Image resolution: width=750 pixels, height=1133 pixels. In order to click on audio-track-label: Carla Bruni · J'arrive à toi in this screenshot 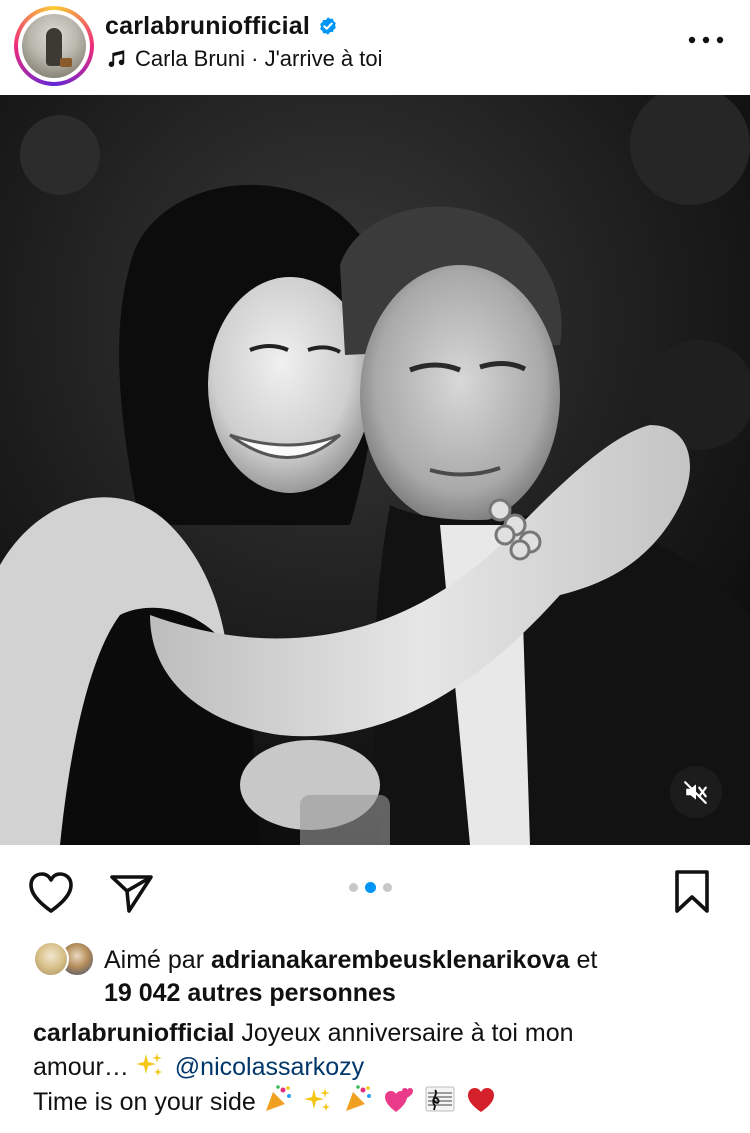, I will do `click(259, 58)`.